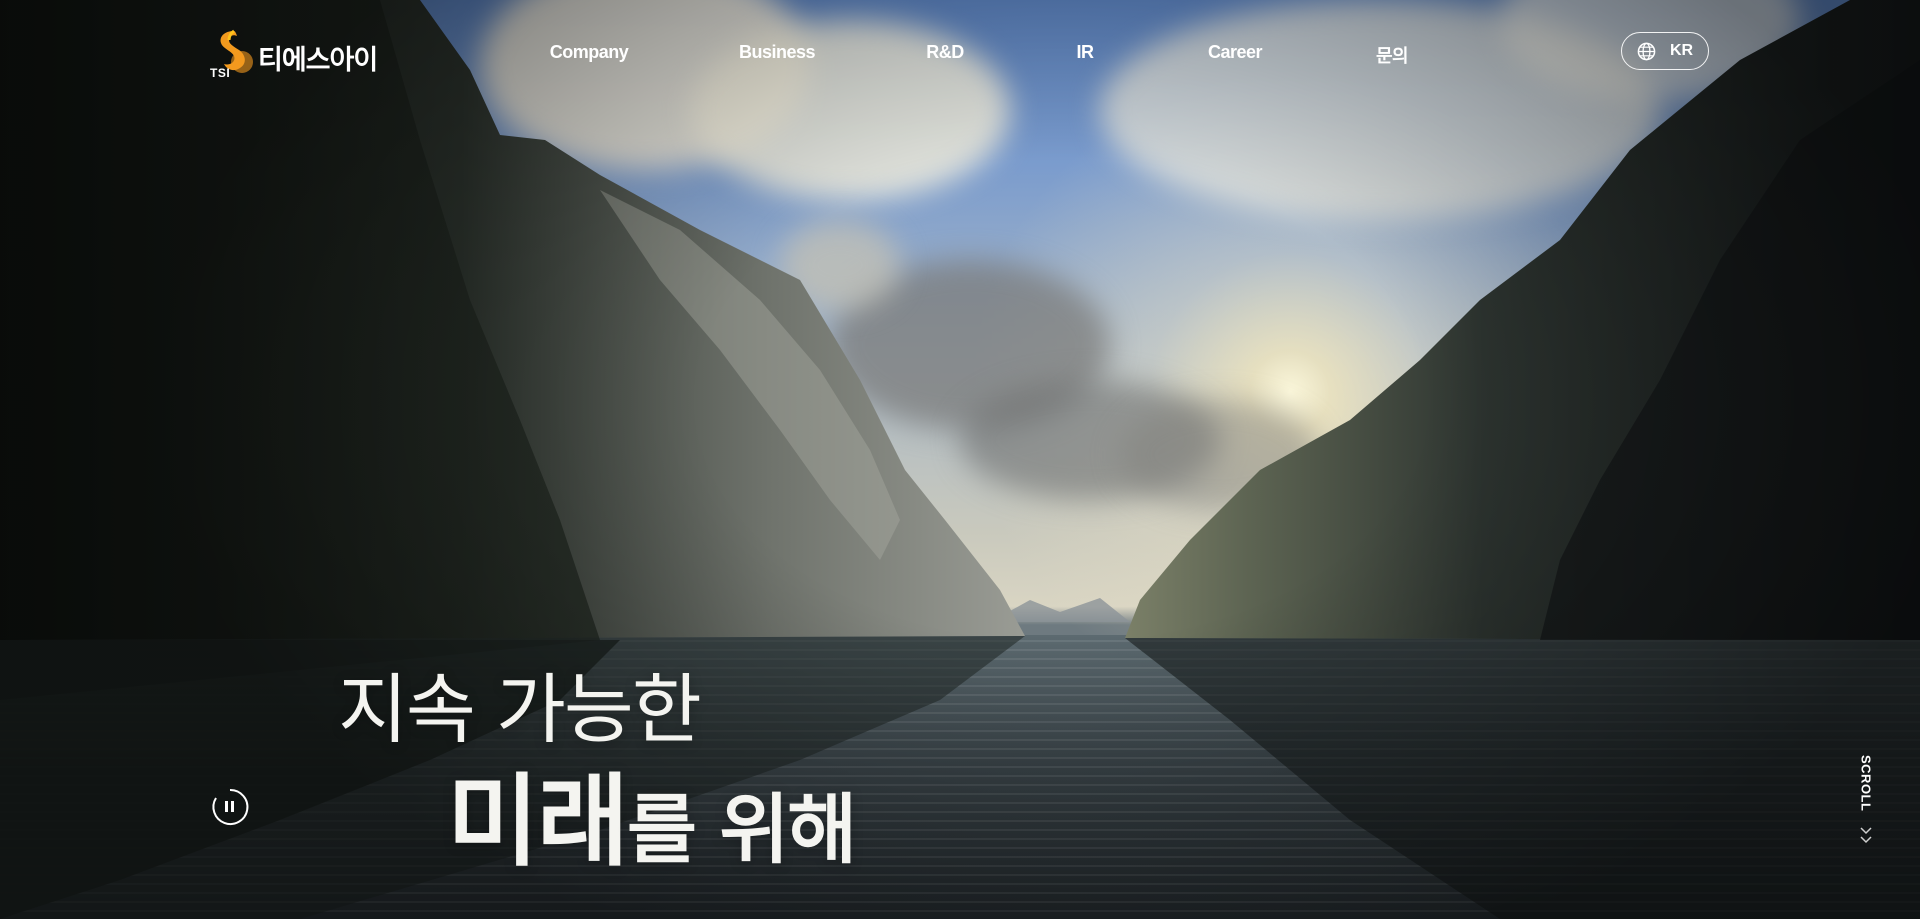 The image size is (1920, 919). What do you see at coordinates (945, 52) in the screenshot?
I see `nav-item-rnd: R&D` at bounding box center [945, 52].